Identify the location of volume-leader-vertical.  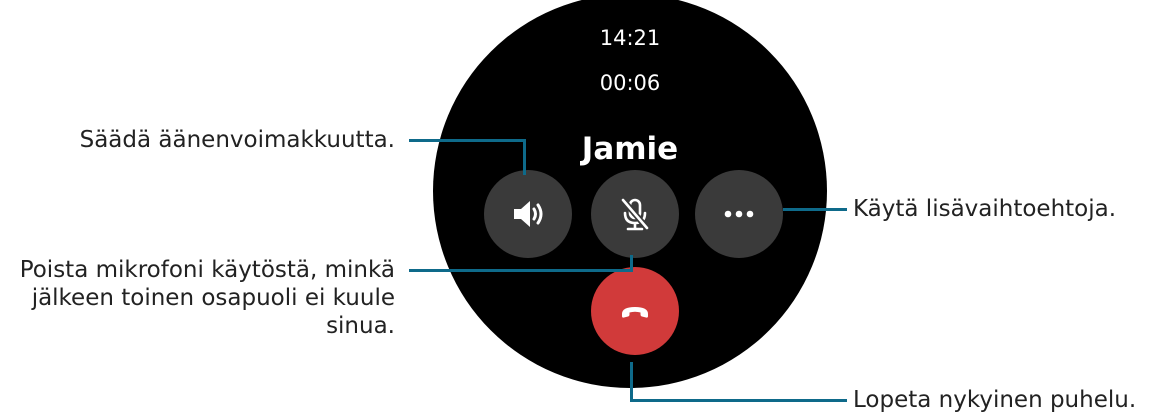
(524, 157).